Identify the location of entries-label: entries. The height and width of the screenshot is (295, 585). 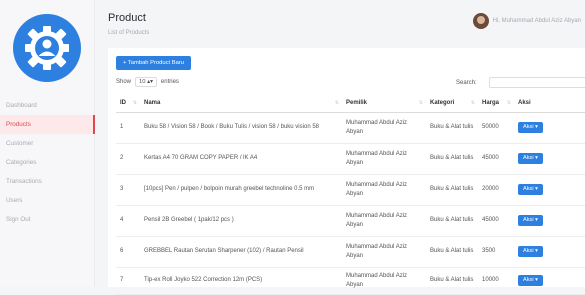
(169, 82).